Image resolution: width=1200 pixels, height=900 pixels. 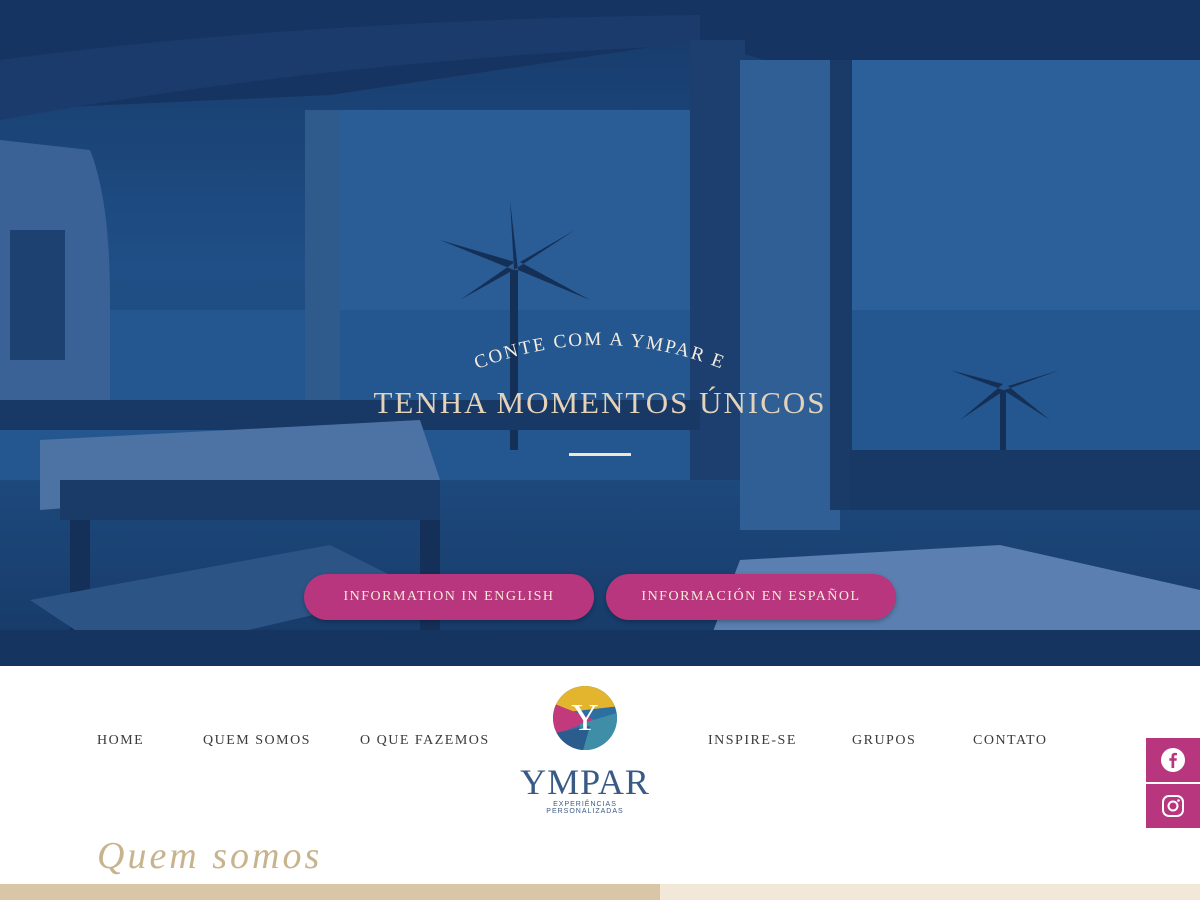 I want to click on instagram-button, so click(x=1173, y=806).